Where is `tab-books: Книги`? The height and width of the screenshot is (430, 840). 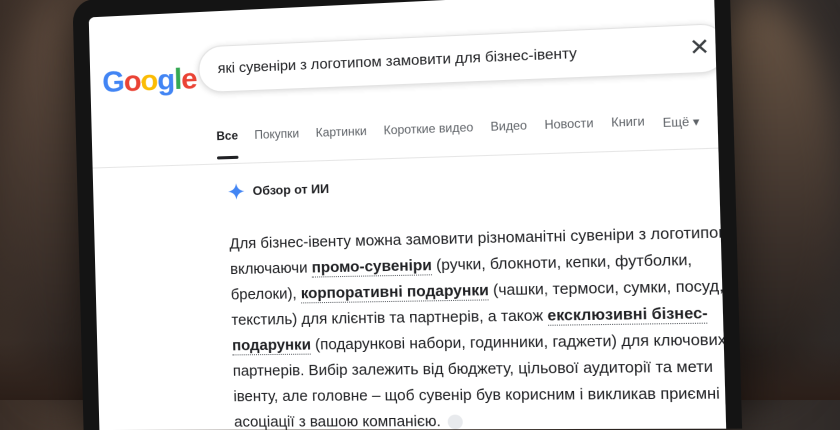 tab-books: Книги is located at coordinates (628, 124).